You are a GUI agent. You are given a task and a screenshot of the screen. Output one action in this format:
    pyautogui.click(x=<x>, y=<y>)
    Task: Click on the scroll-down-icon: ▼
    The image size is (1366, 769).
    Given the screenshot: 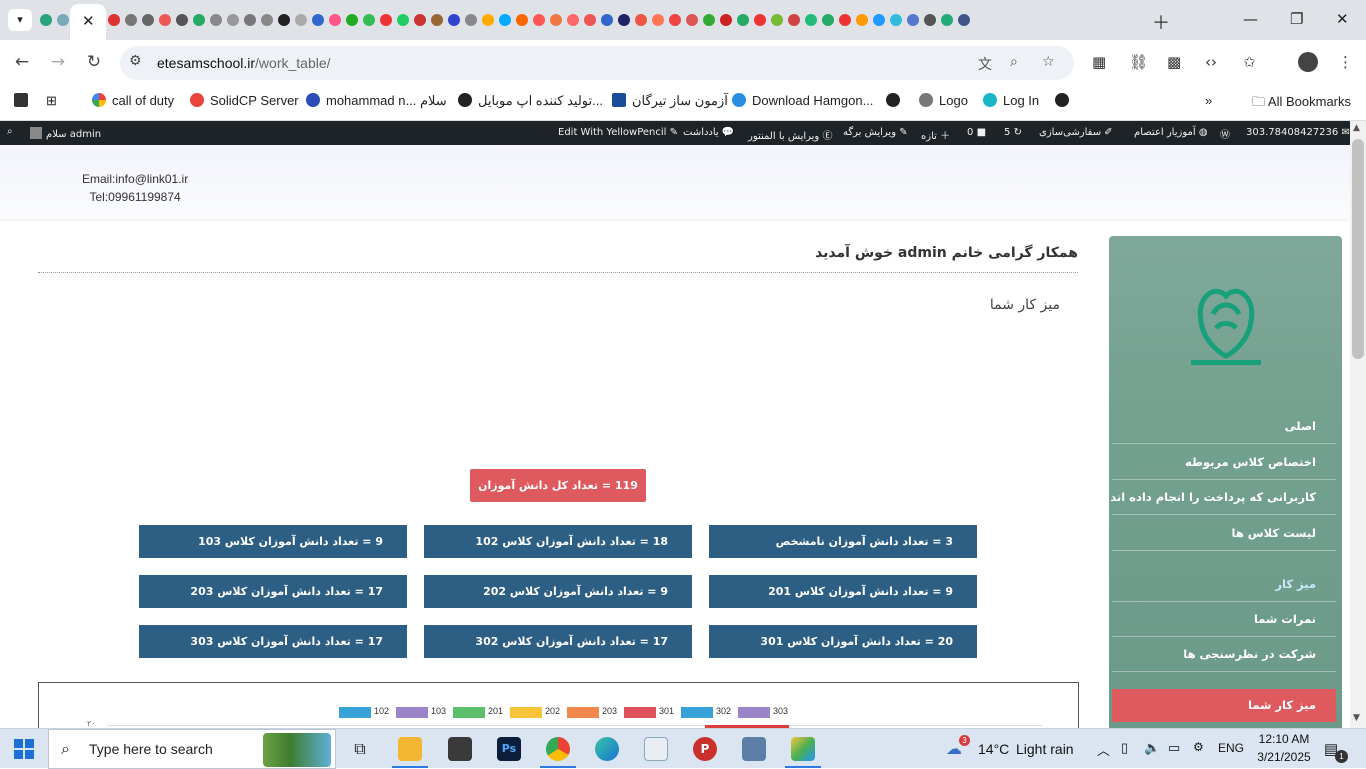 What is the action you would take?
    pyautogui.click(x=1356, y=718)
    